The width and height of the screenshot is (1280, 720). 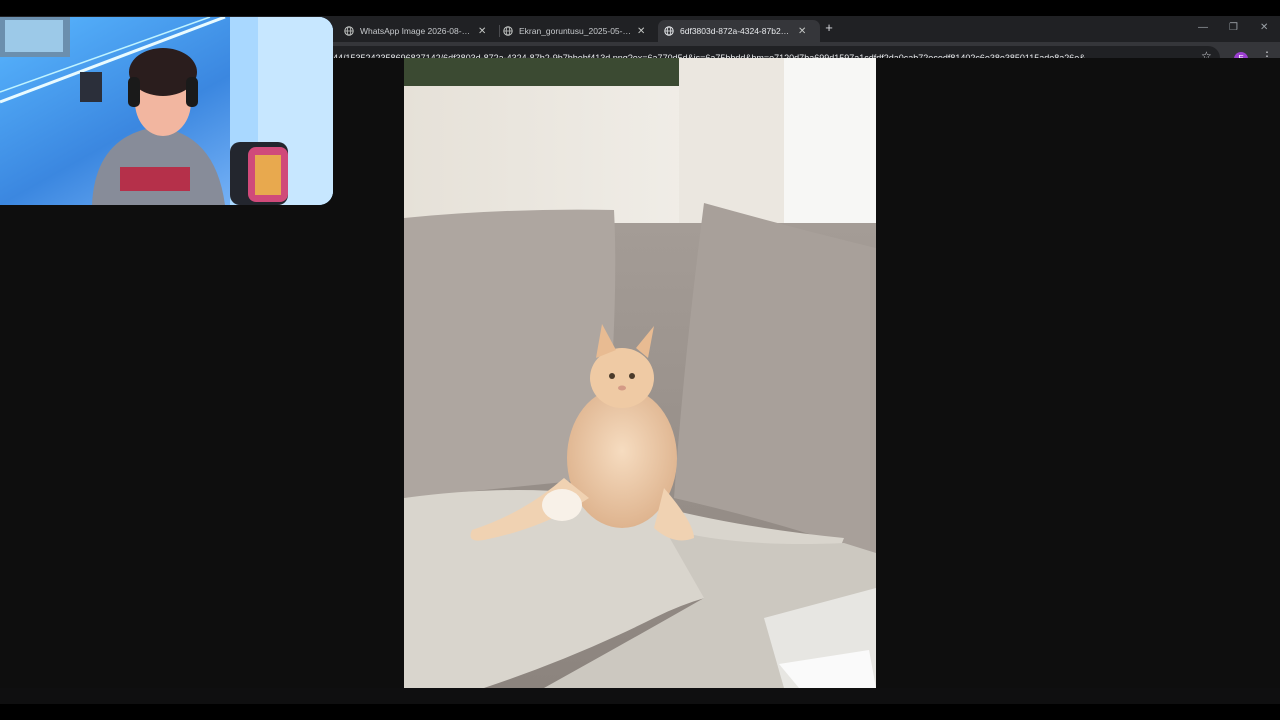 What do you see at coordinates (640, 712) in the screenshot?
I see `bottom-letterbox` at bounding box center [640, 712].